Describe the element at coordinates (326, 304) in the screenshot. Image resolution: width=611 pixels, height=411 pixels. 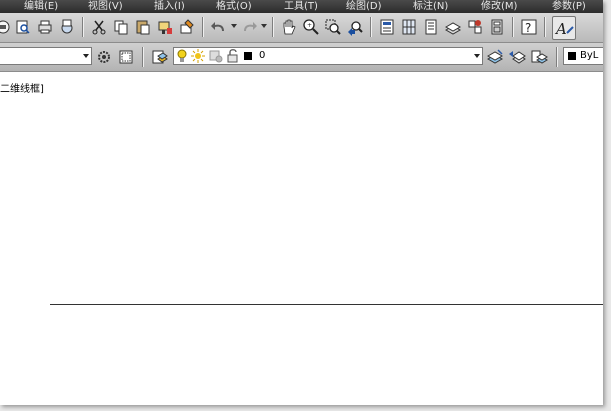
I see `drawn-line` at that location.